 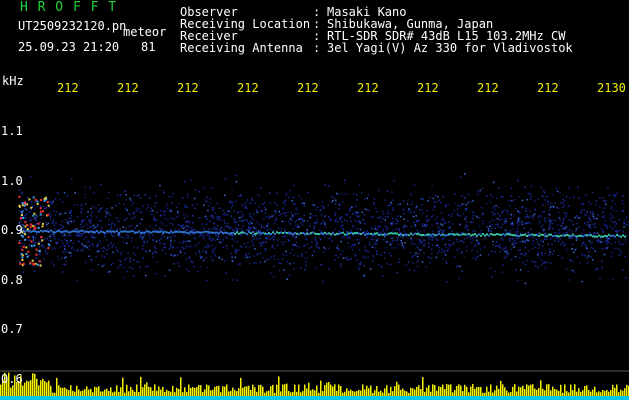 What do you see at coordinates (72, 26) in the screenshot?
I see `file-name: UT2509232120.pn` at bounding box center [72, 26].